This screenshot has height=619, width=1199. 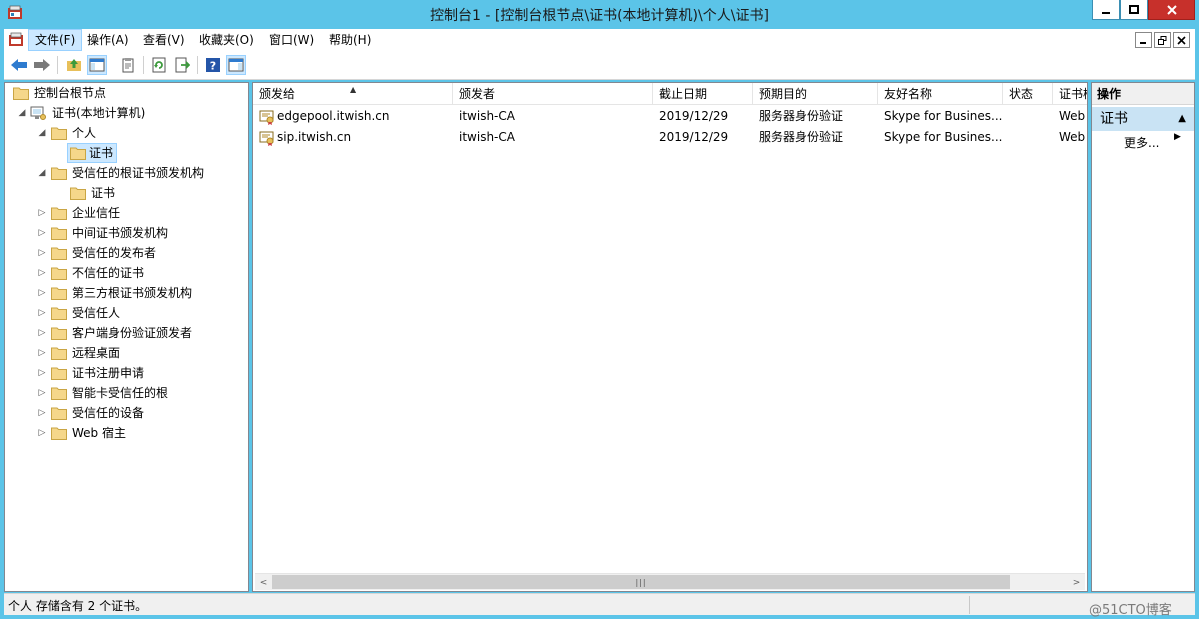 I want to click on close-button, so click(x=1171, y=10).